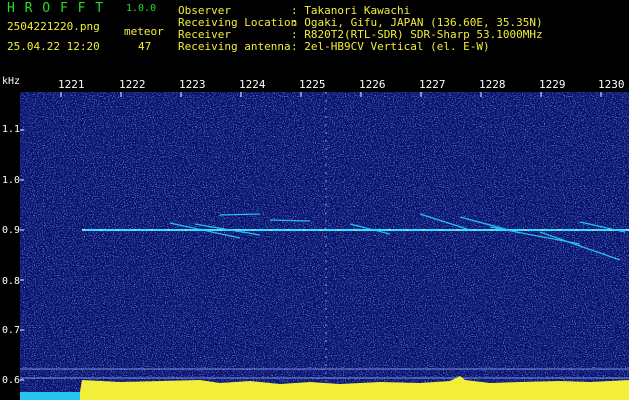  What do you see at coordinates (312, 84) in the screenshot?
I see `x-tick-label: 1225` at bounding box center [312, 84].